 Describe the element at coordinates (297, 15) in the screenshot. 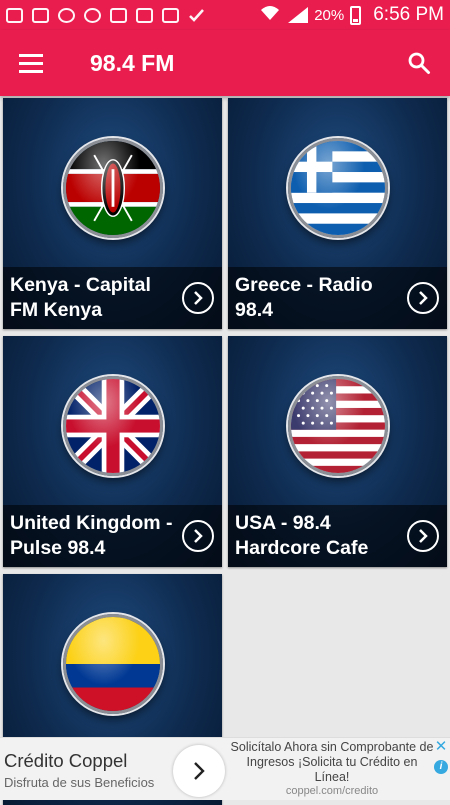

I see `signal-icon` at that location.